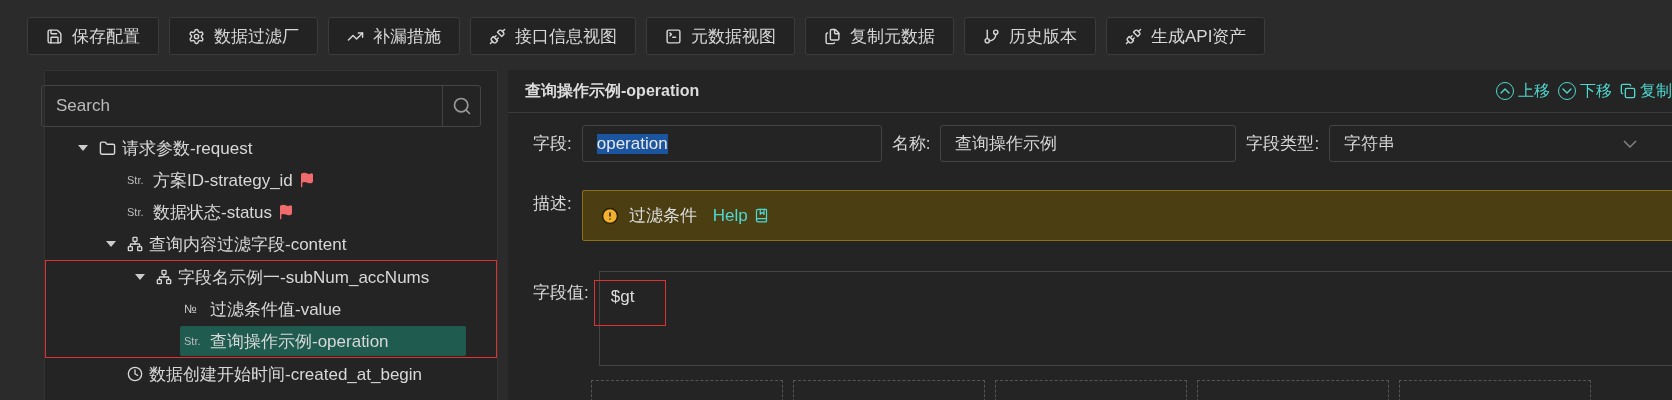 This screenshot has height=400, width=1672. Describe the element at coordinates (135, 374) in the screenshot. I see `clock-icon` at that location.